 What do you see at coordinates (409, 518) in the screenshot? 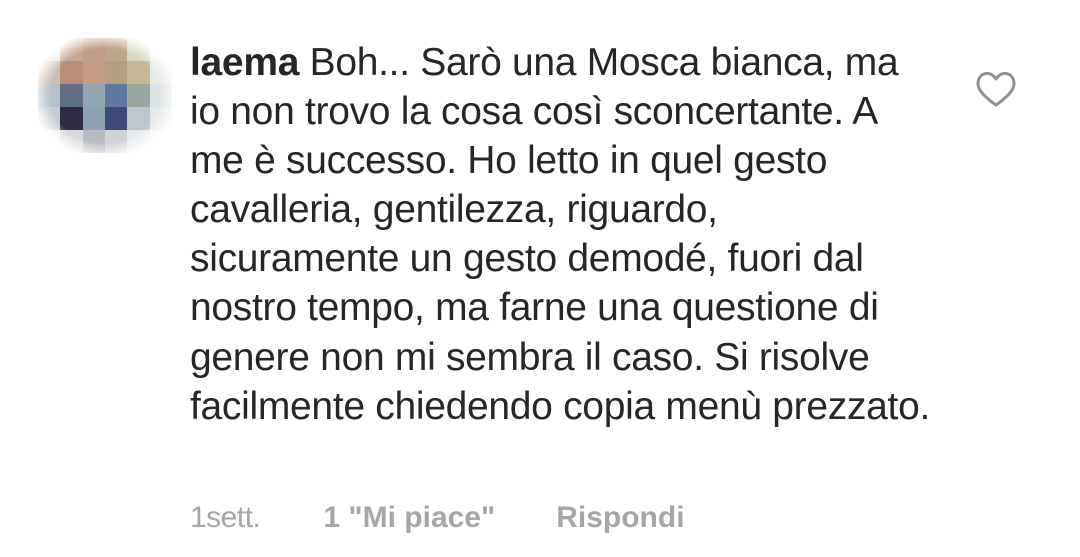
I see `likes-count-link: 1 "Mi piace"` at bounding box center [409, 518].